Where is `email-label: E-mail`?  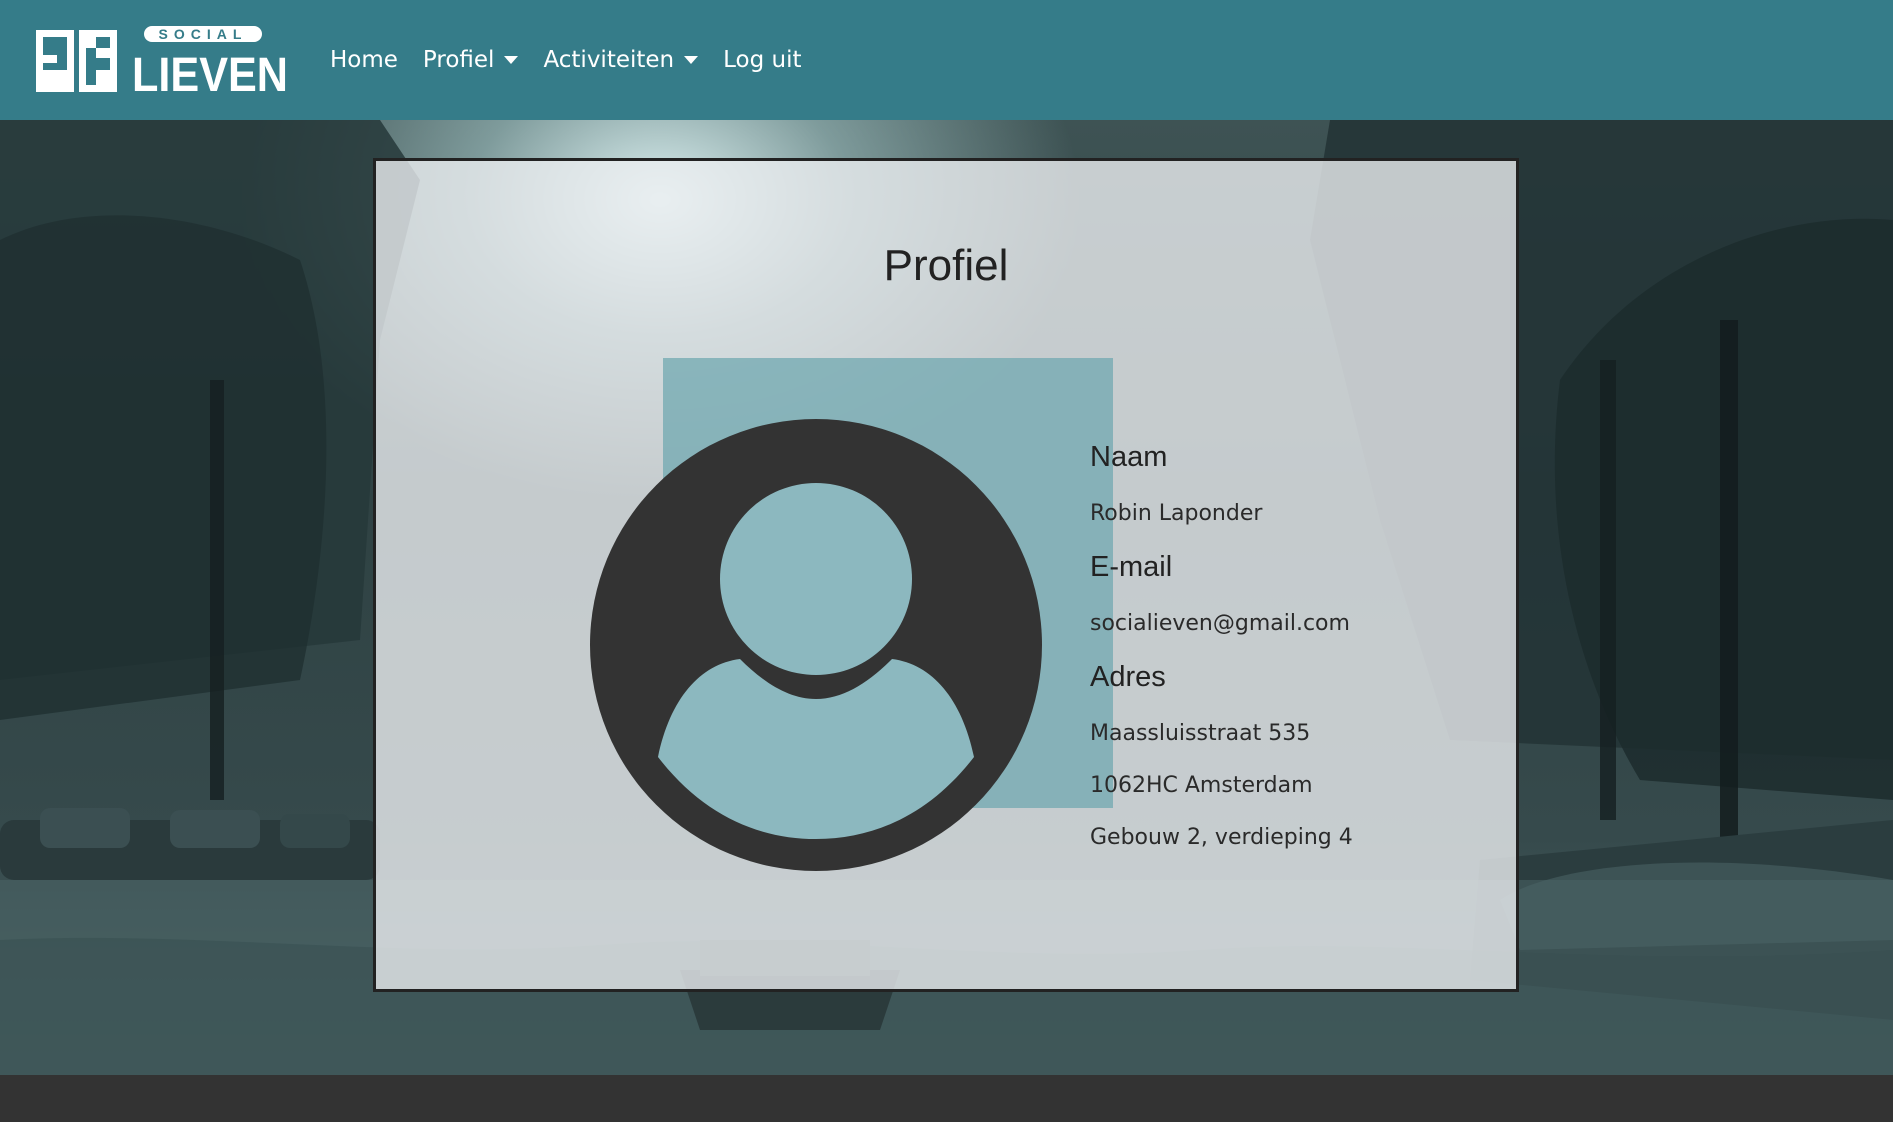 email-label: E-mail is located at coordinates (1131, 567).